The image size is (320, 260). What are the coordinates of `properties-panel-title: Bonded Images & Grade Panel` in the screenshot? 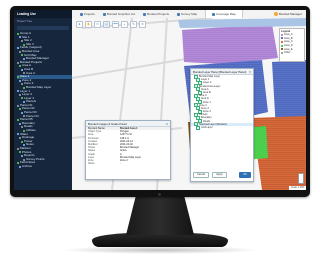 It's located at (107, 123).